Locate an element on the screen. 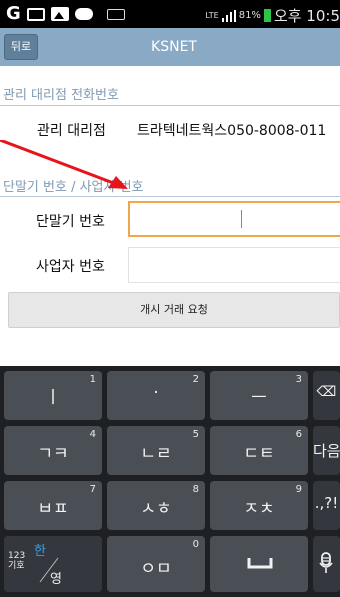 This screenshot has width=340, height=597. battery-icon is located at coordinates (267, 15).